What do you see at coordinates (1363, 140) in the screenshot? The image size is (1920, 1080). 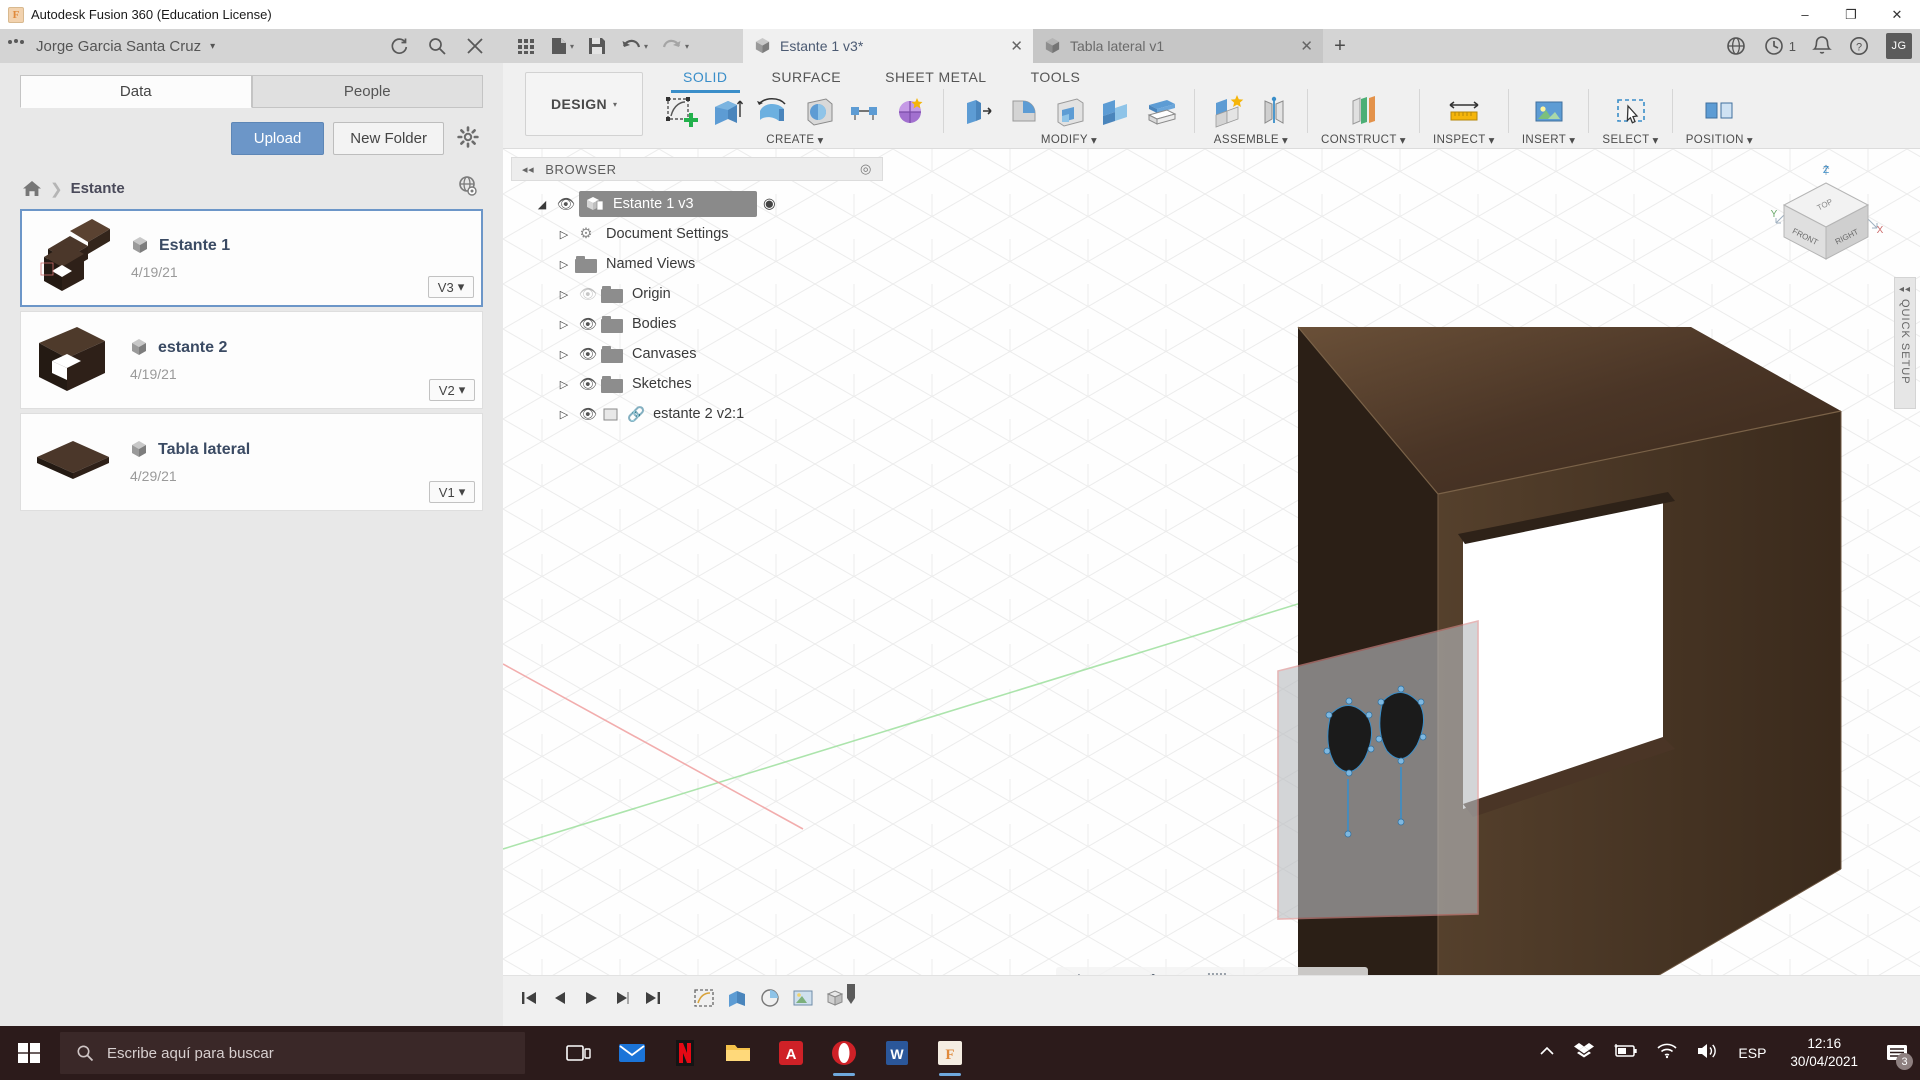 I see `ribbon-group-label: CONSTRUCT ▾` at bounding box center [1363, 140].